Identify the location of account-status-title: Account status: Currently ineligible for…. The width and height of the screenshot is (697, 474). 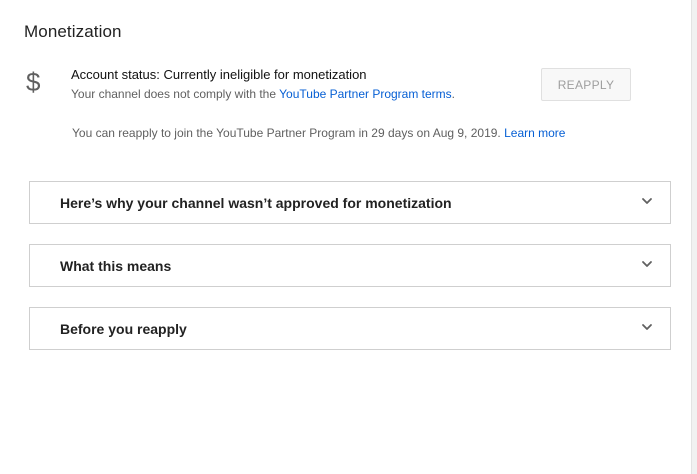
(219, 74).